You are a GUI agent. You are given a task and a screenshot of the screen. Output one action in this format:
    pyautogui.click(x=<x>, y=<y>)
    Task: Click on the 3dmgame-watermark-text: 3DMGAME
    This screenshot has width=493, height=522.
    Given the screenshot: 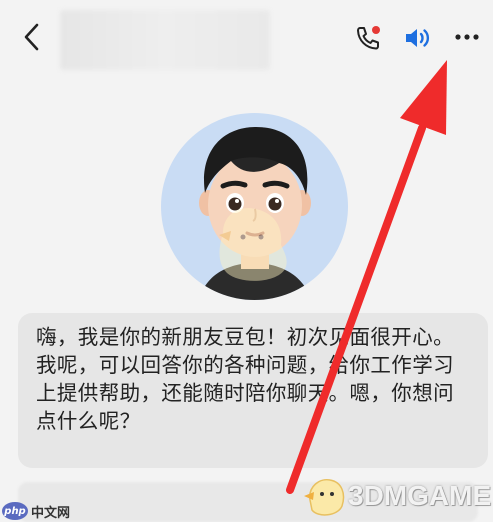 What is the action you would take?
    pyautogui.click(x=420, y=495)
    